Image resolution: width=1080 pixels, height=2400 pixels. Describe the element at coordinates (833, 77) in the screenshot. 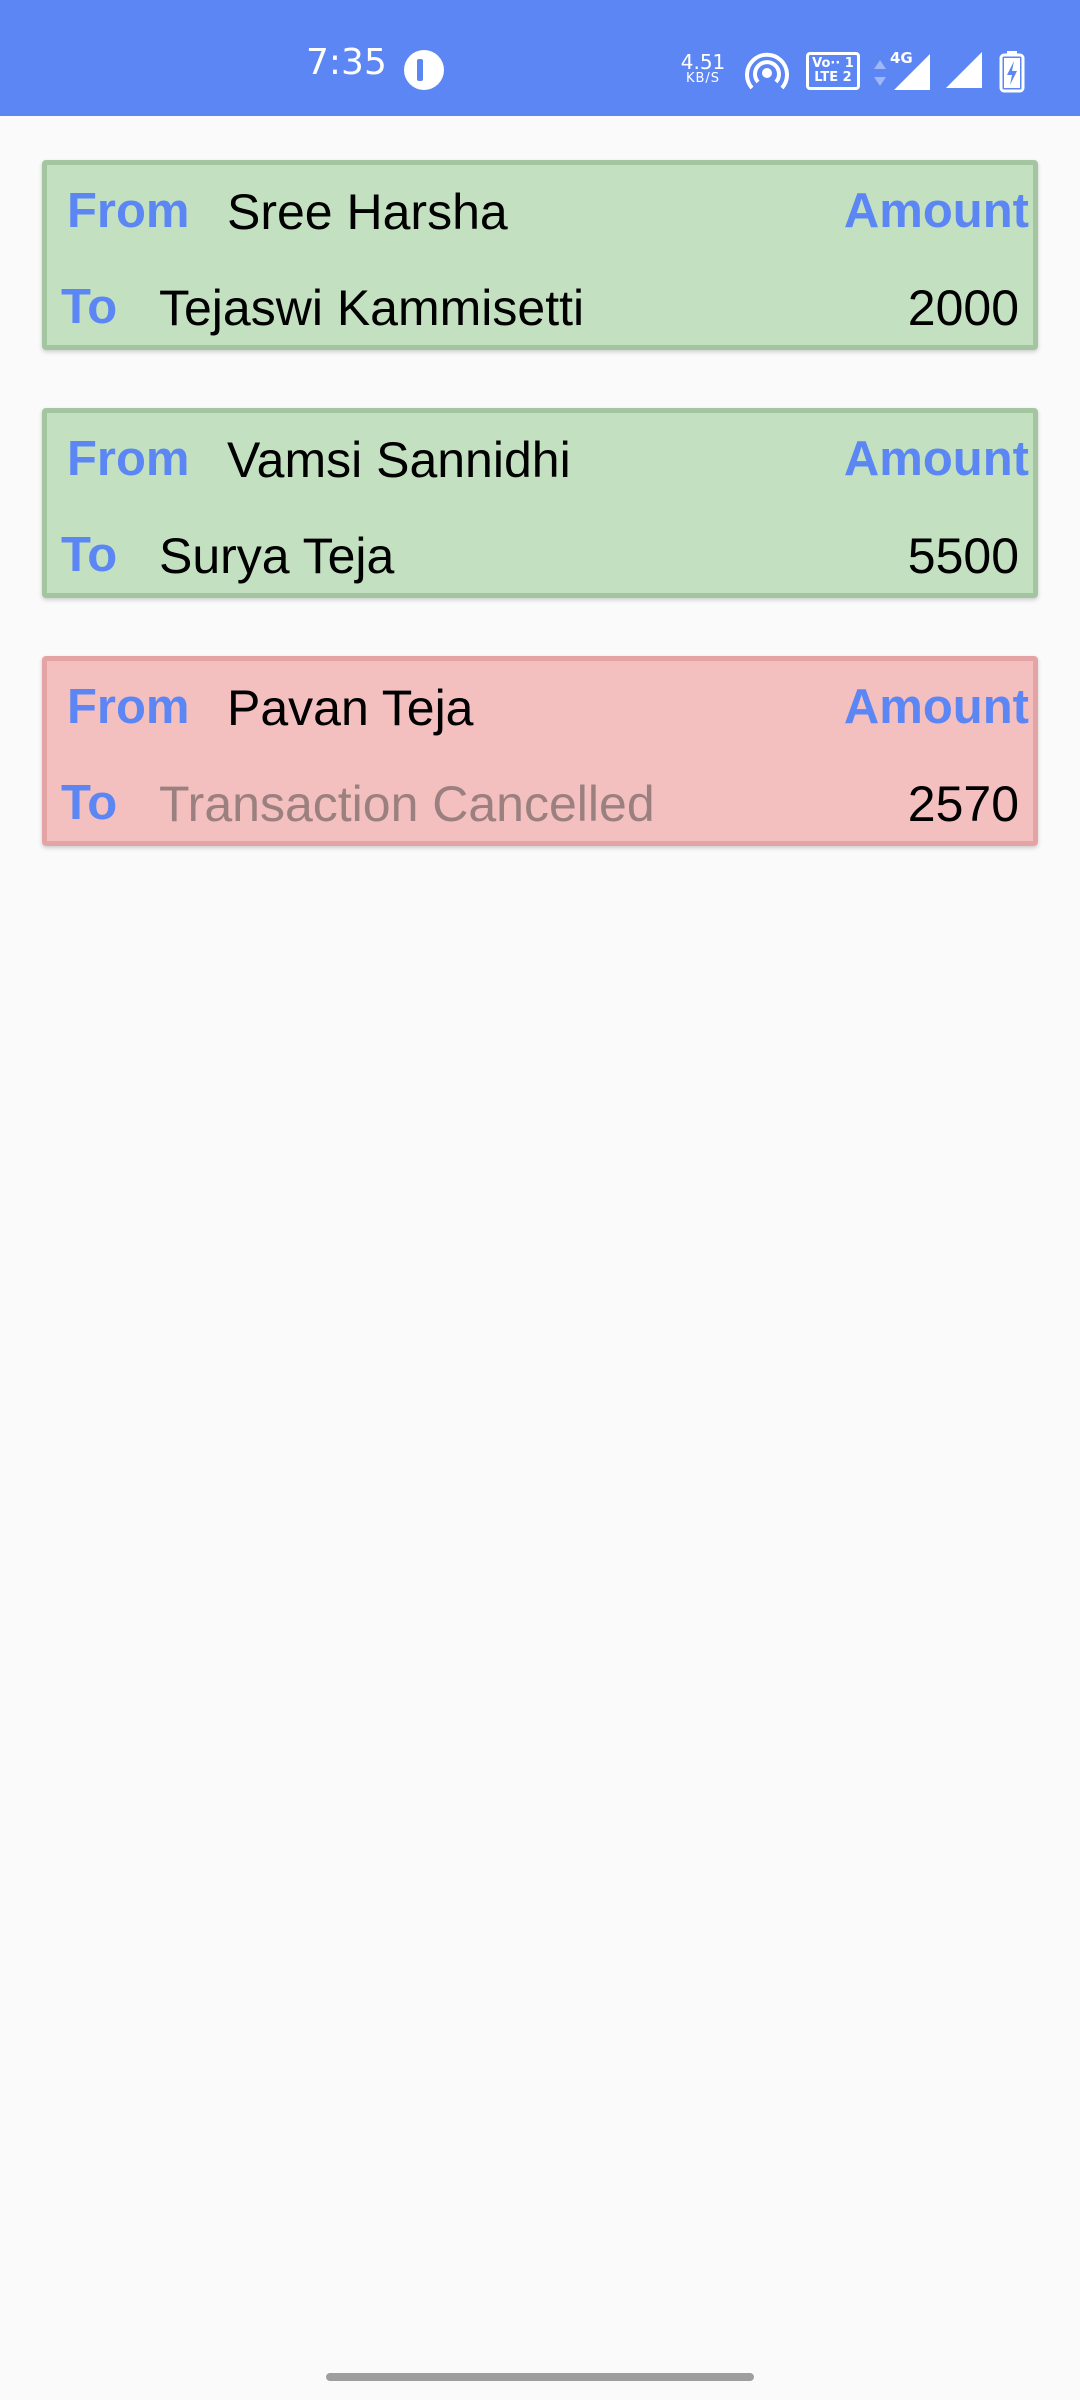

I see `volte-line2: LTE 2` at that location.